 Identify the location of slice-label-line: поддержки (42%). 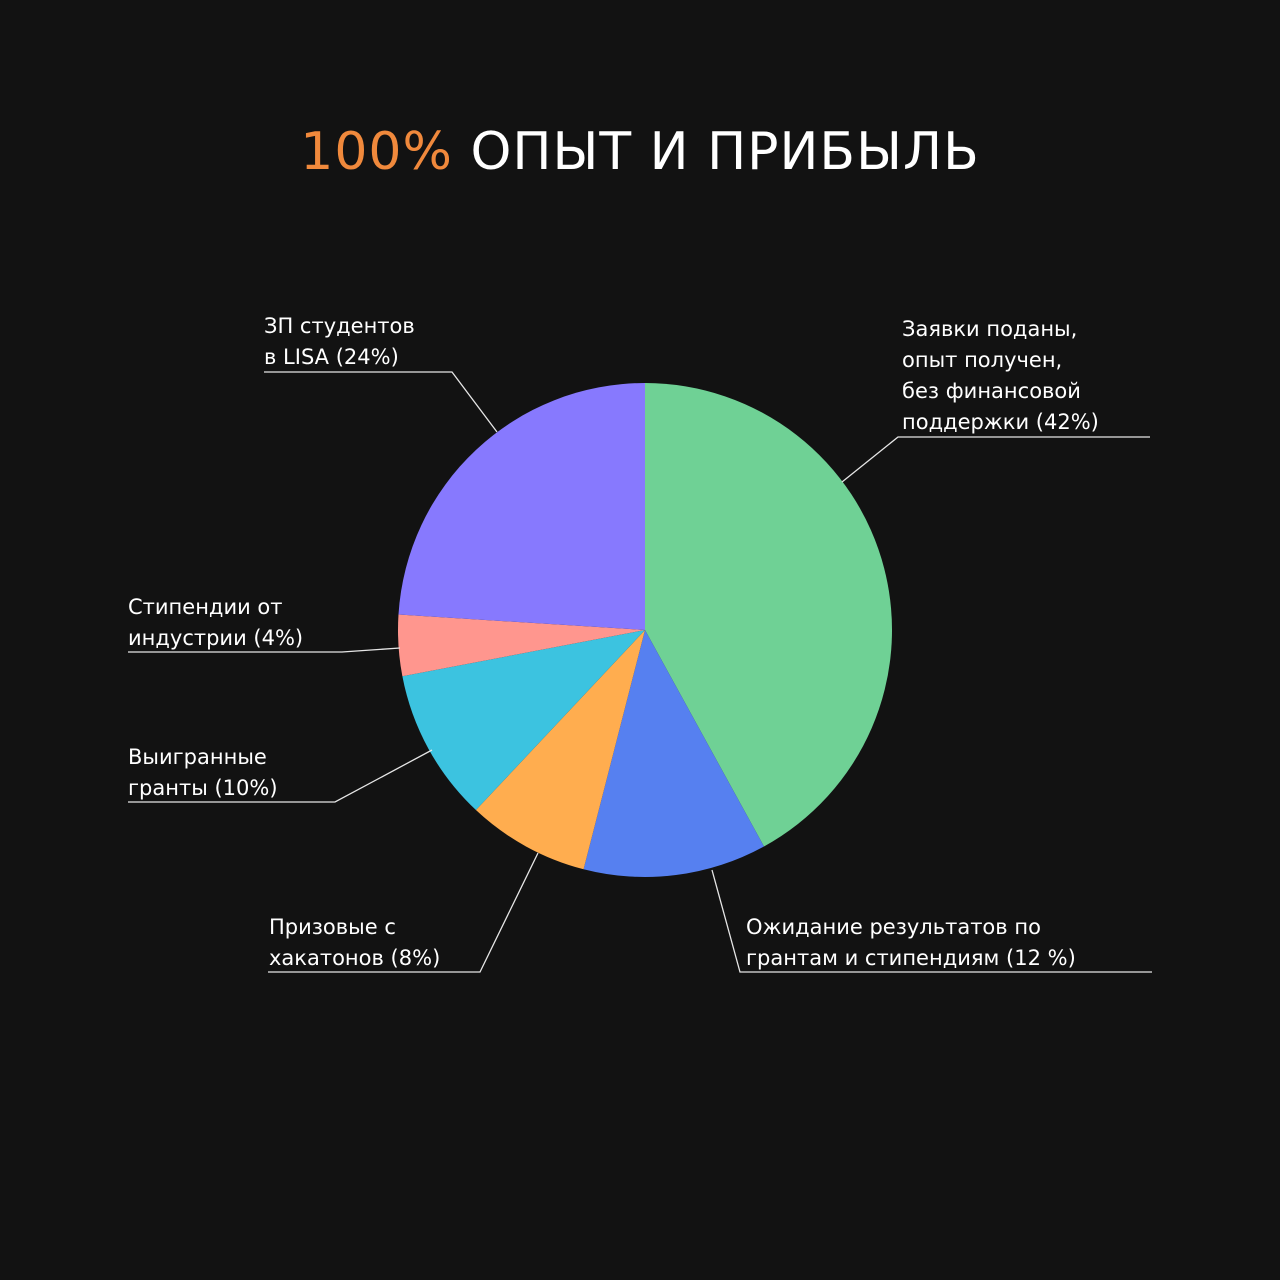
(1000, 422).